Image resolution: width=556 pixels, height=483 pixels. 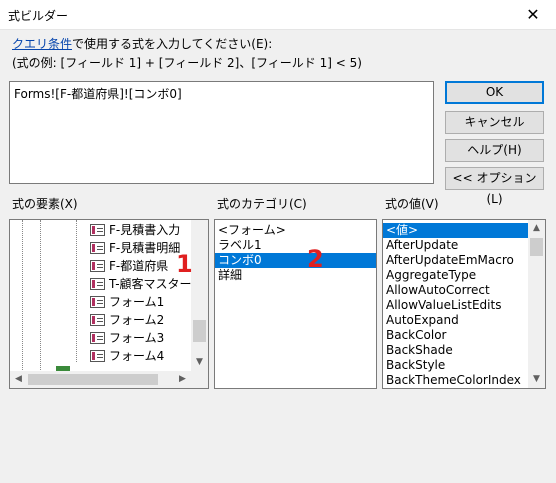 I want to click on instruction-text: クエリ条件で使用する式を入力してください(E):, so click(x=142, y=43).